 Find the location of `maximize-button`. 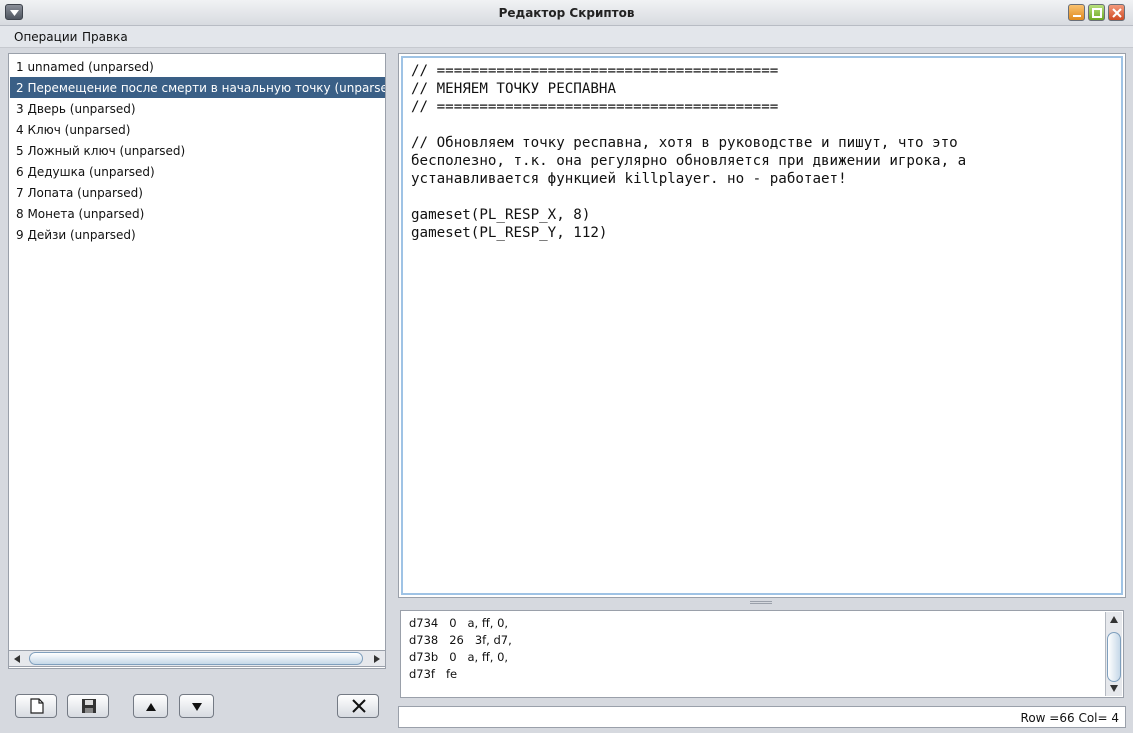

maximize-button is located at coordinates (1096, 12).